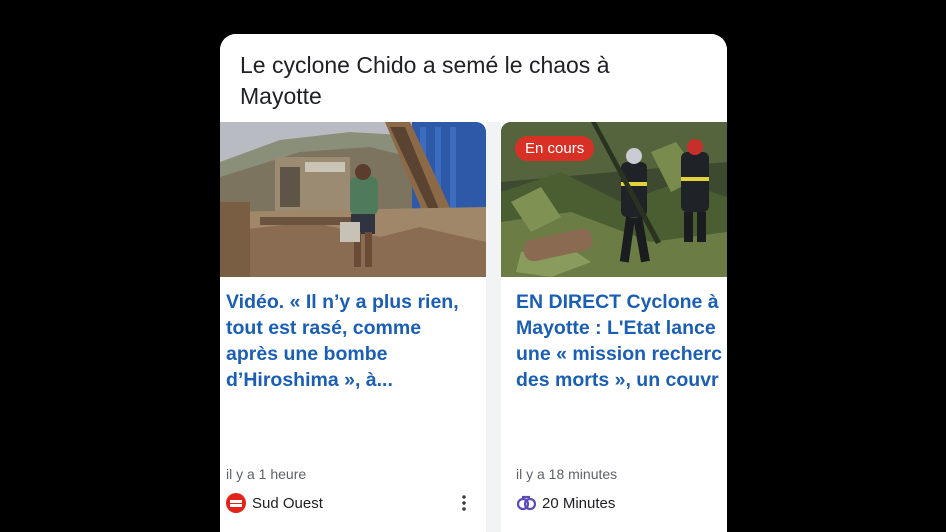 This screenshot has width=946, height=532. I want to click on headline-line: Mayotte : L'Etat lance, so click(616, 328).